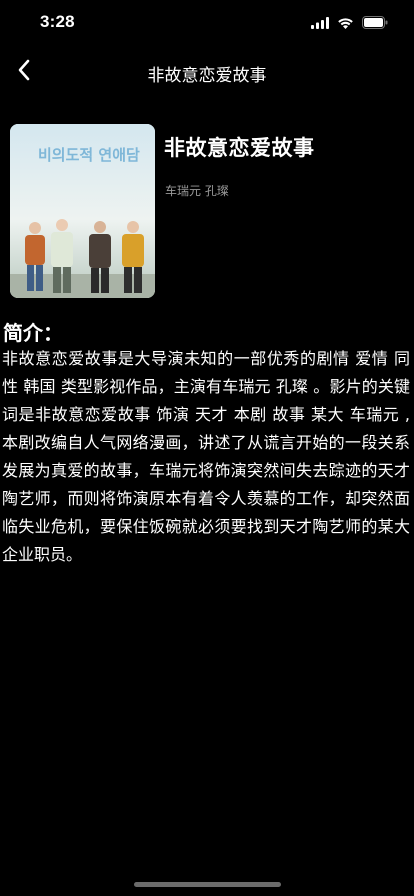 This screenshot has width=414, height=896. I want to click on nav-bar: 非故意恋爱故事, so click(207, 72).